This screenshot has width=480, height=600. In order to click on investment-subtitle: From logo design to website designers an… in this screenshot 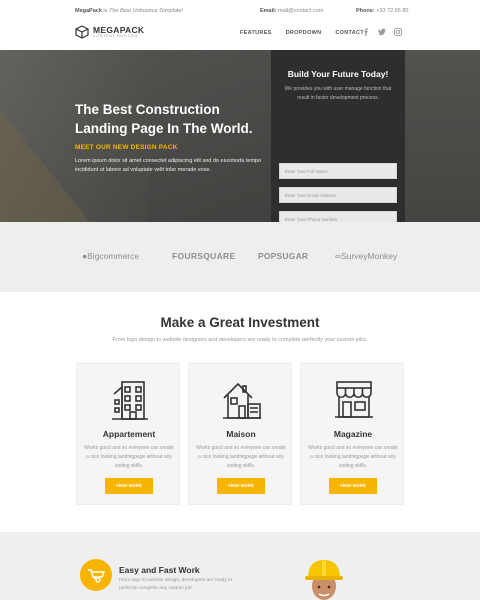, I will do `click(240, 340)`.